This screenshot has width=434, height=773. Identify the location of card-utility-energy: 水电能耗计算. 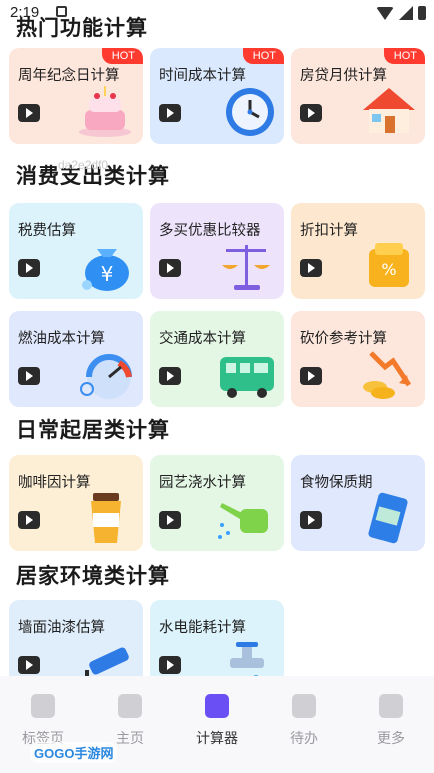
(217, 638).